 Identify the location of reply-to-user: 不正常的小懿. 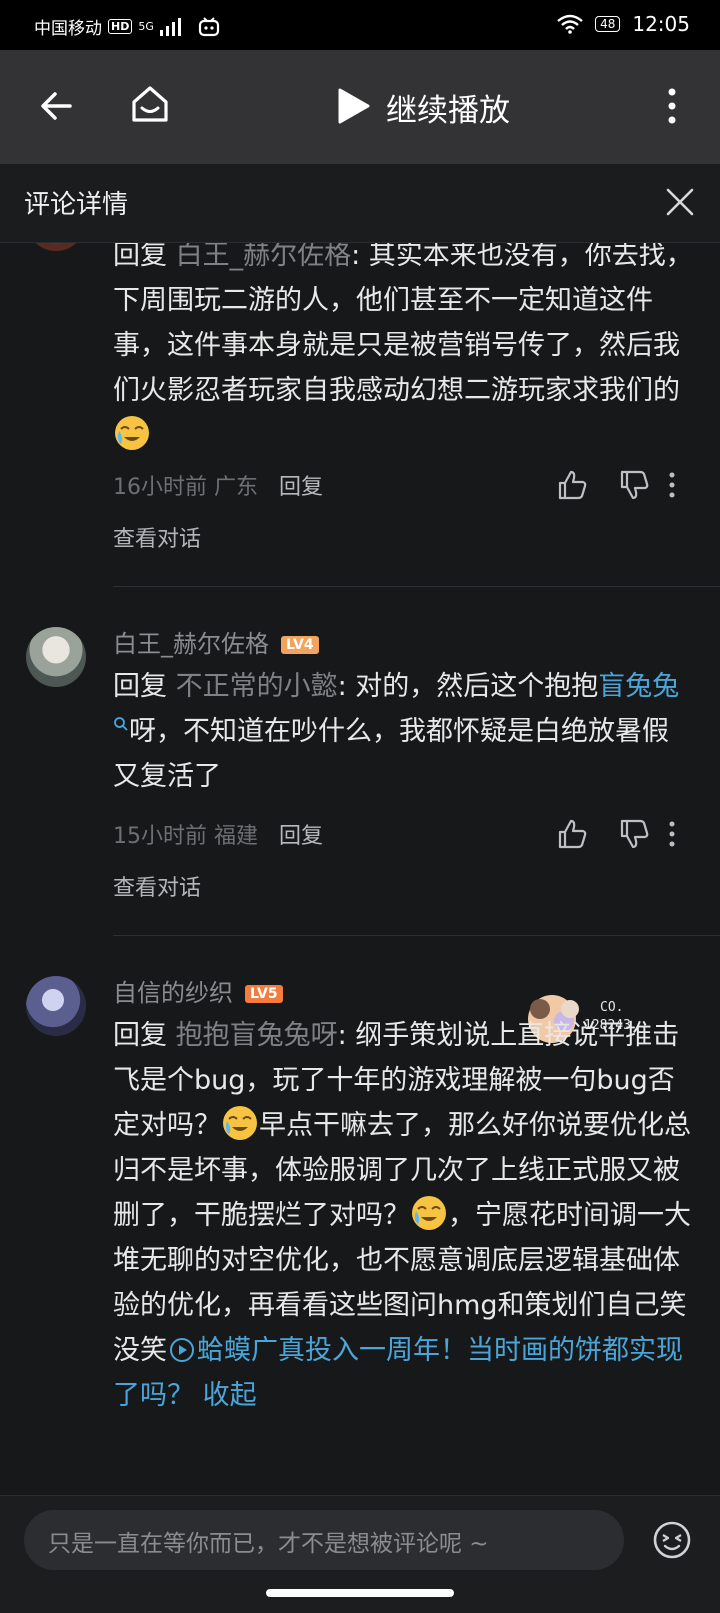
(257, 686).